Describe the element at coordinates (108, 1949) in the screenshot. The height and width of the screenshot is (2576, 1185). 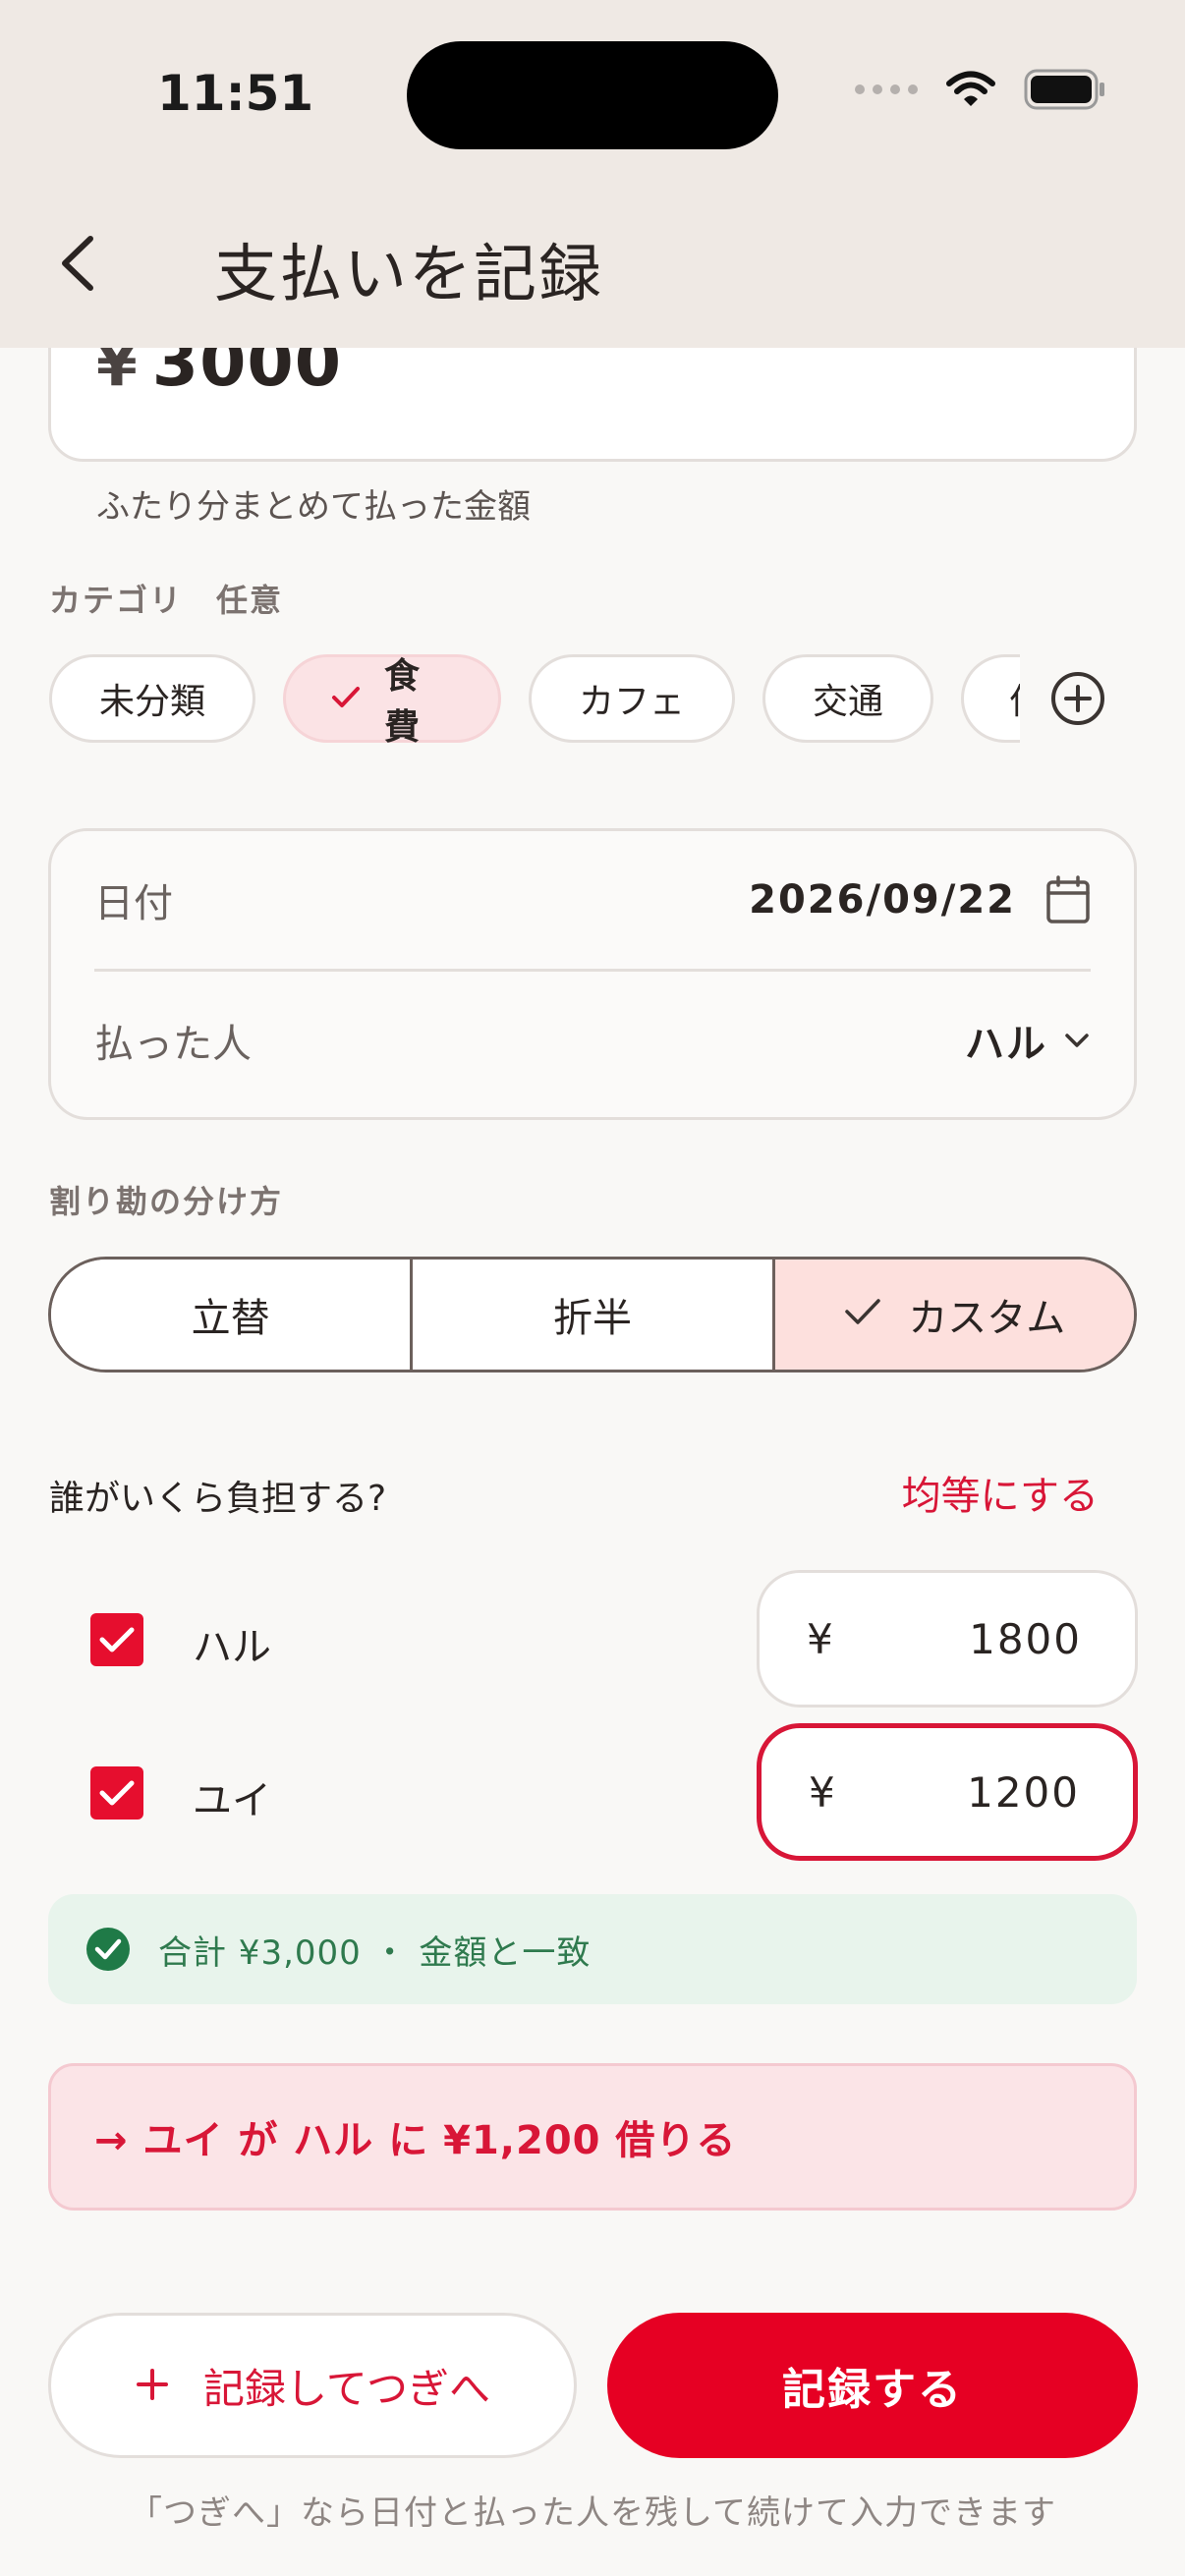
I see `check-circle-icon` at that location.